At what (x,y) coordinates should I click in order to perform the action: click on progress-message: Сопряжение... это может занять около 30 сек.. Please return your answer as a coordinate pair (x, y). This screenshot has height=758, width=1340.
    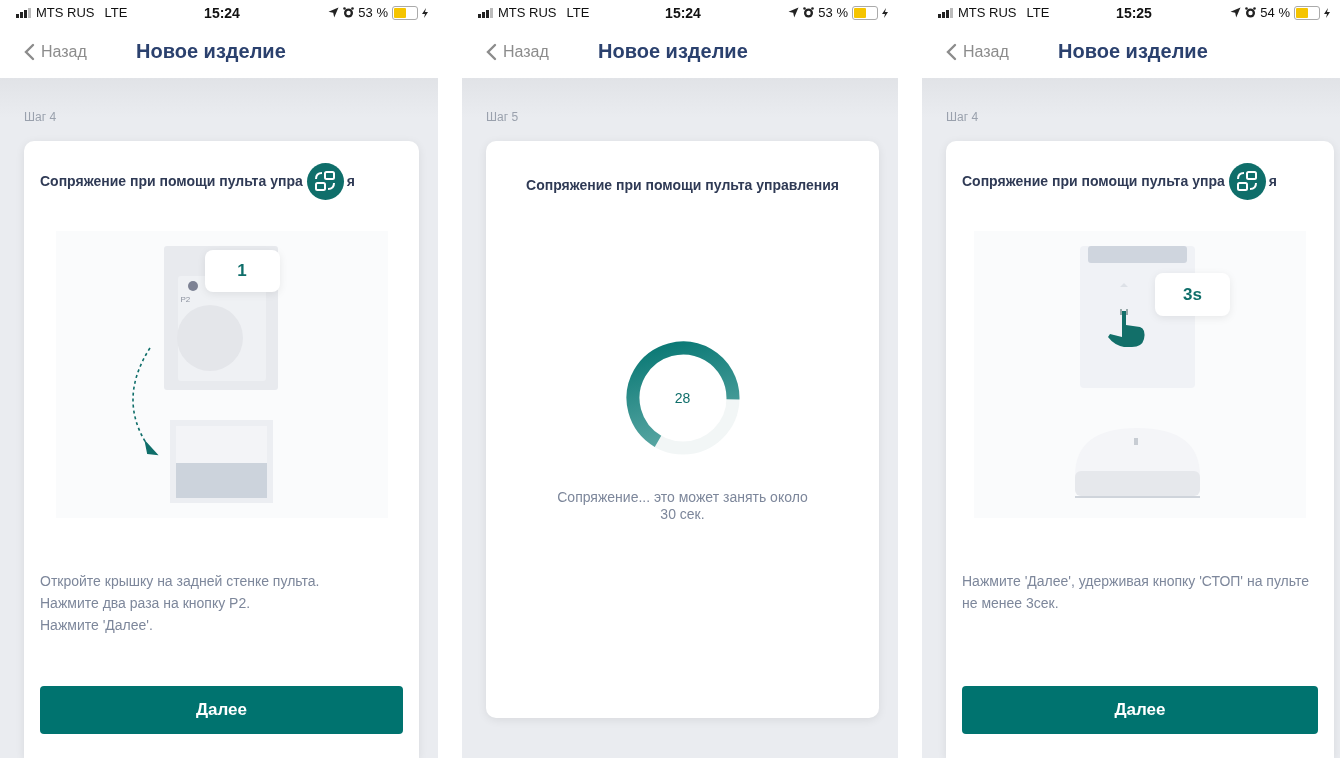
    Looking at the image, I should click on (682, 506).